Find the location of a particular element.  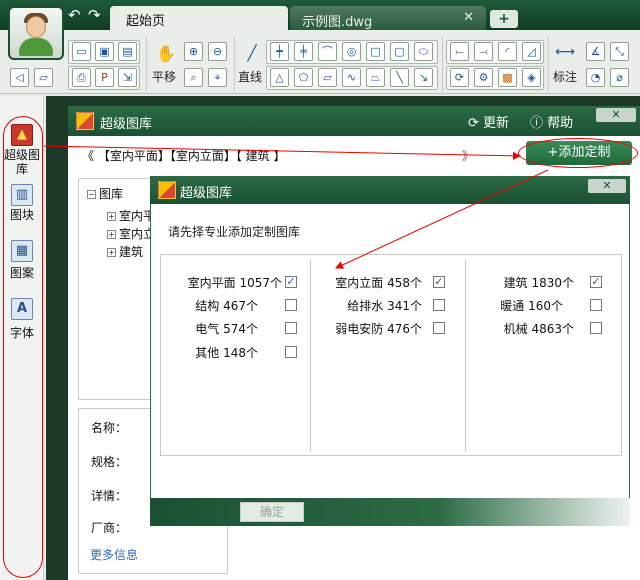

dimension-label: 标注 is located at coordinates (565, 76).